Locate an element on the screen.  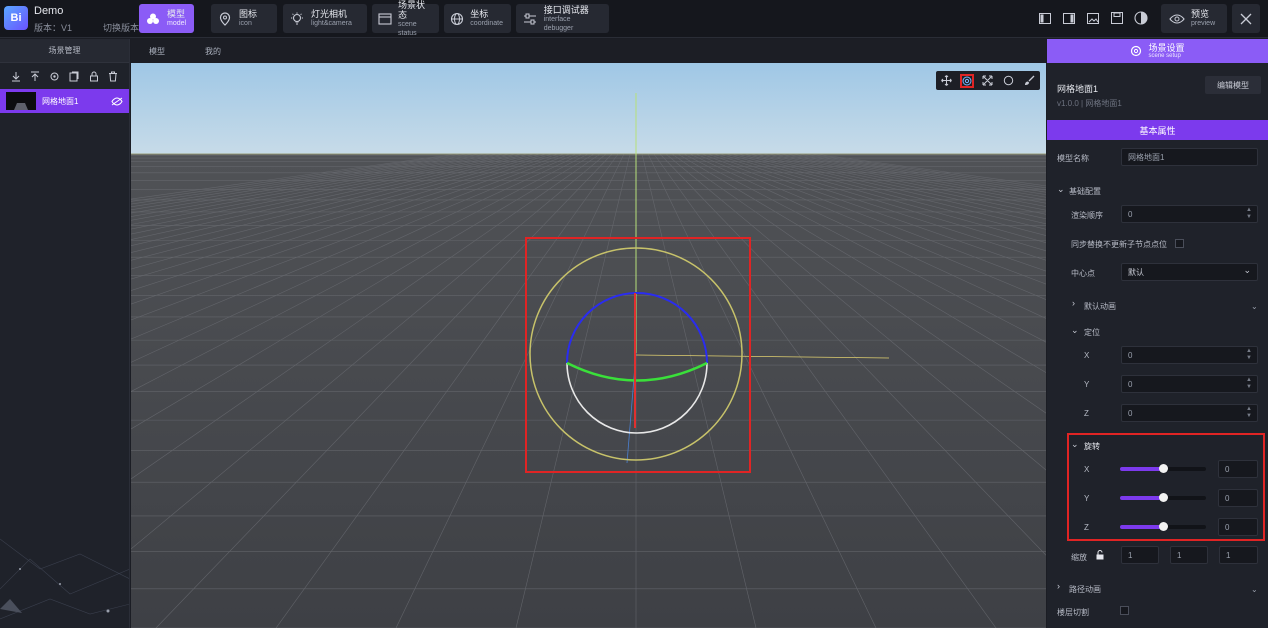
tab-models: 模型 is located at coordinates (157, 51).